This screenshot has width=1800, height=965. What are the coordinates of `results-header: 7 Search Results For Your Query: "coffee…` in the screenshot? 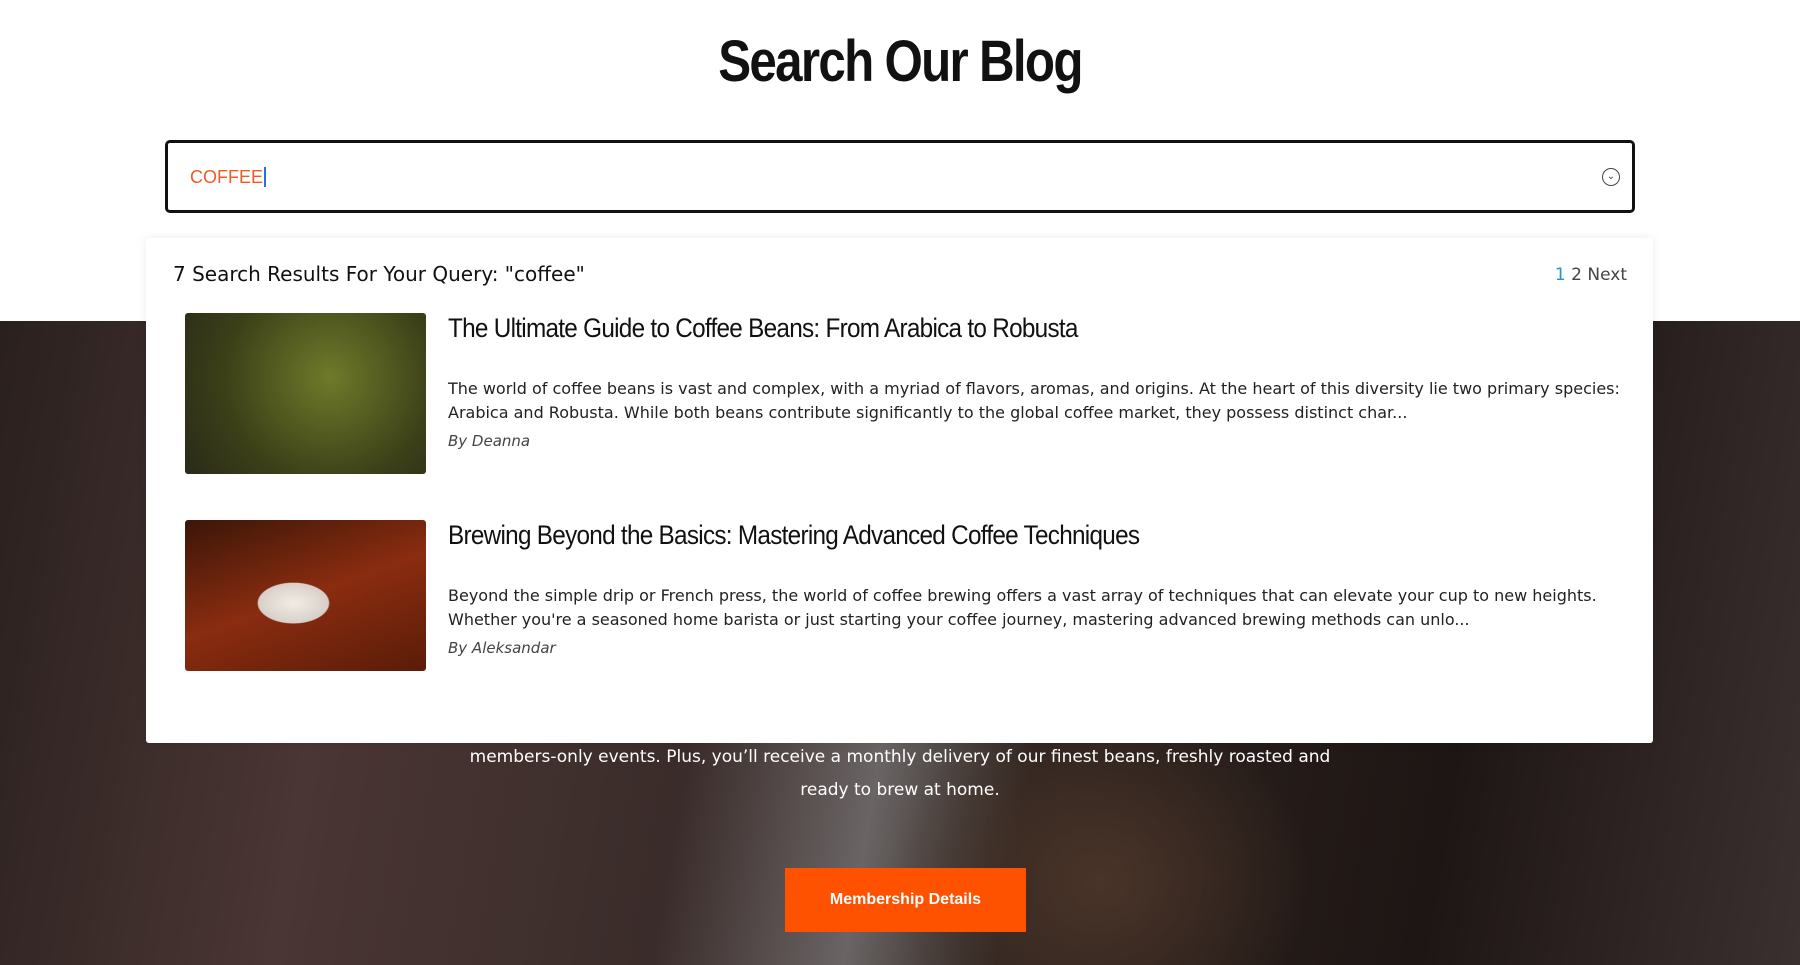 It's located at (379, 274).